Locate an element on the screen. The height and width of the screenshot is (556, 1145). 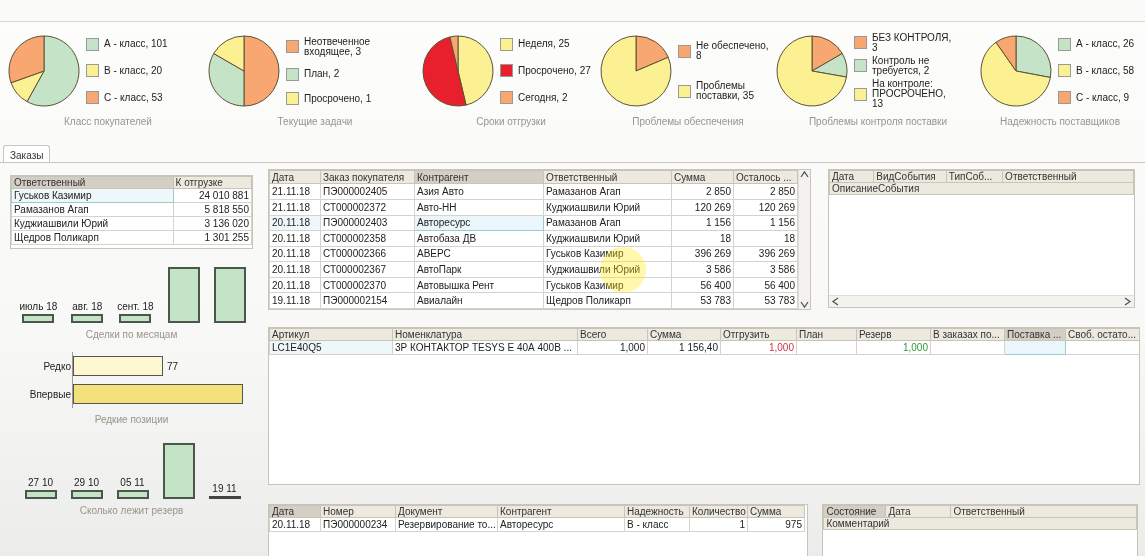
legend-label: Не обеспечено, 8 is located at coordinates (733, 51).